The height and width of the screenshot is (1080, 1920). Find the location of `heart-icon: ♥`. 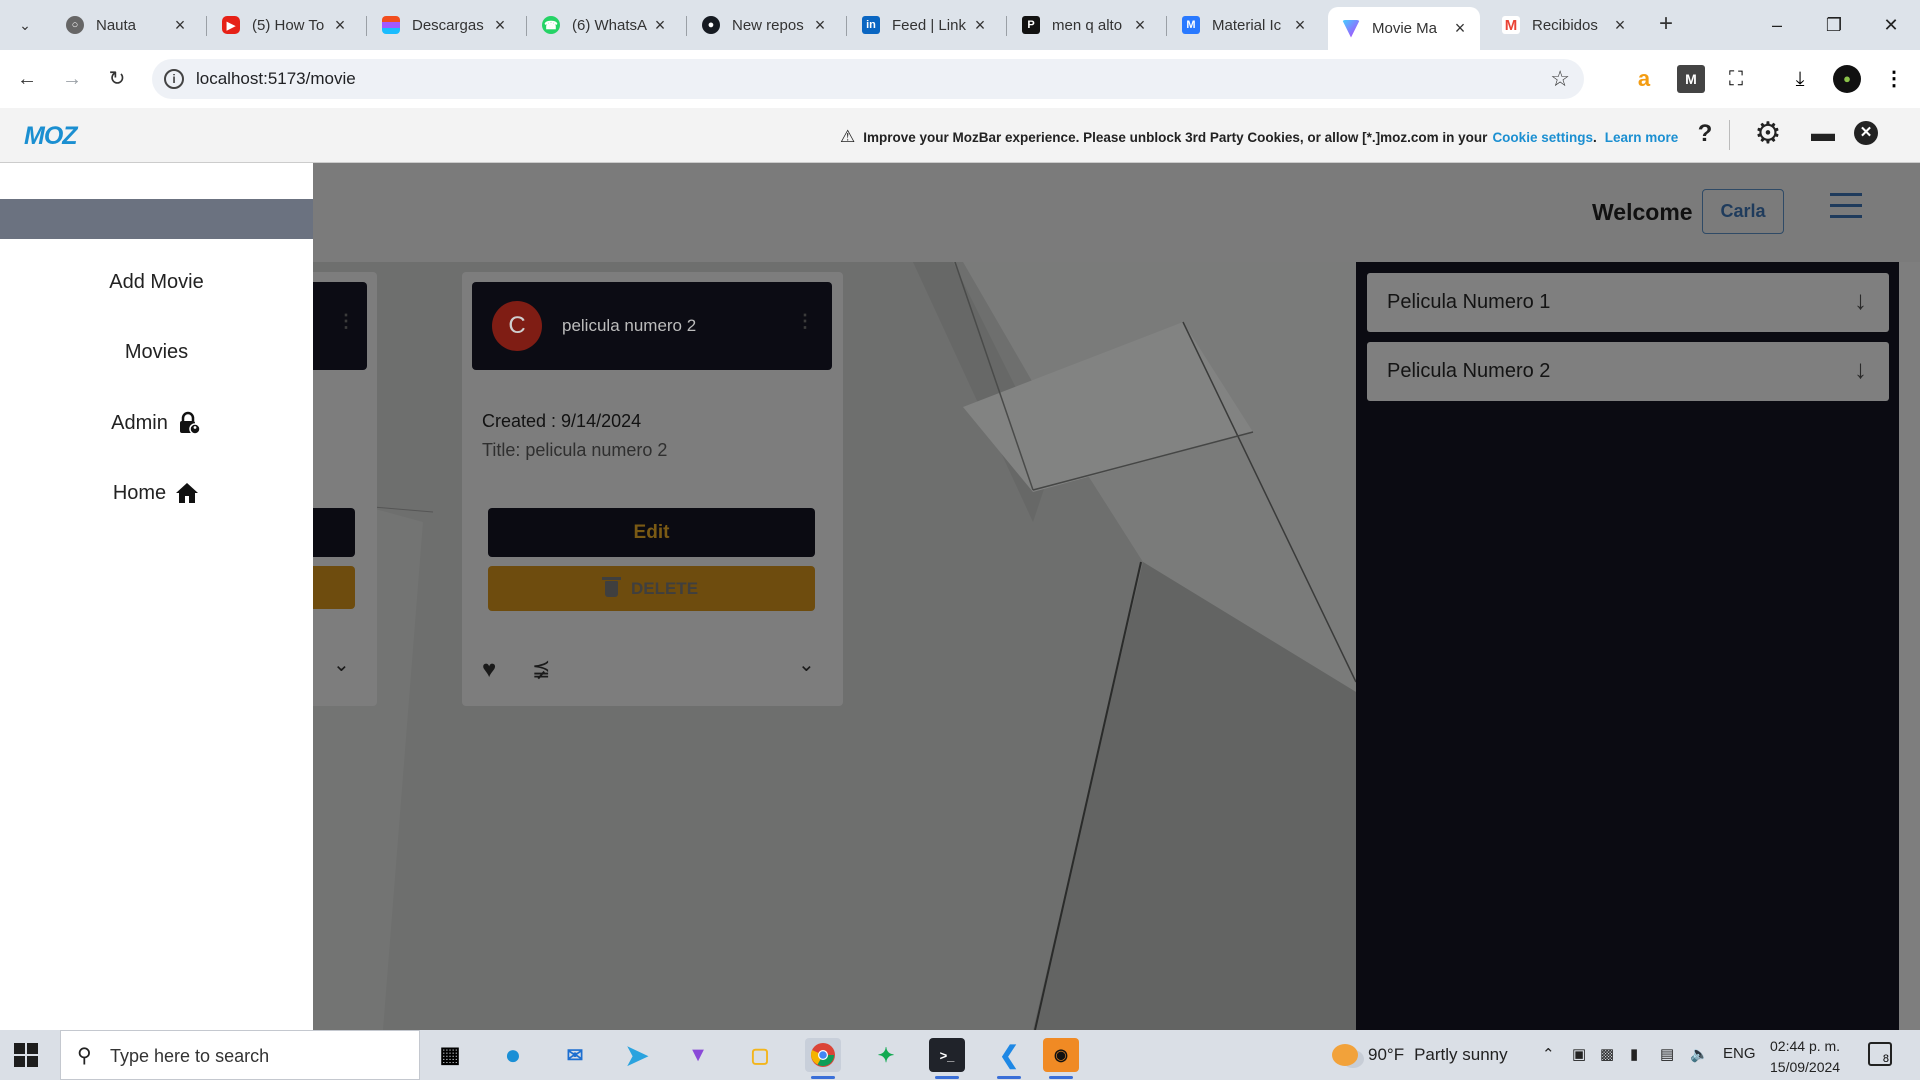

heart-icon: ♥ is located at coordinates (489, 670).